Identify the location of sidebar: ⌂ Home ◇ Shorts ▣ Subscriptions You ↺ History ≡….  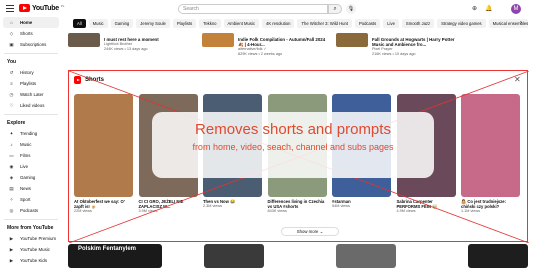
(31, 142).